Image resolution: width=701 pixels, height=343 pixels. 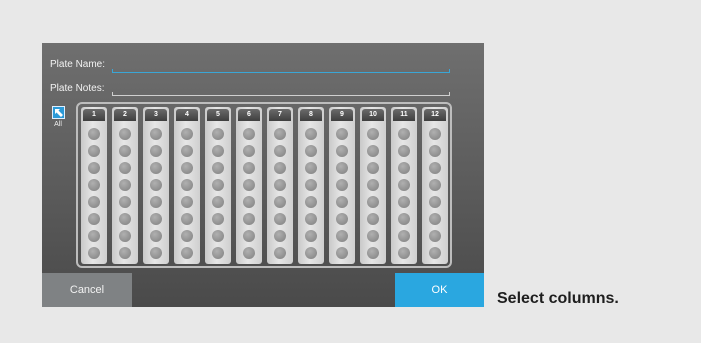 What do you see at coordinates (249, 115) in the screenshot?
I see `column-header: 6` at bounding box center [249, 115].